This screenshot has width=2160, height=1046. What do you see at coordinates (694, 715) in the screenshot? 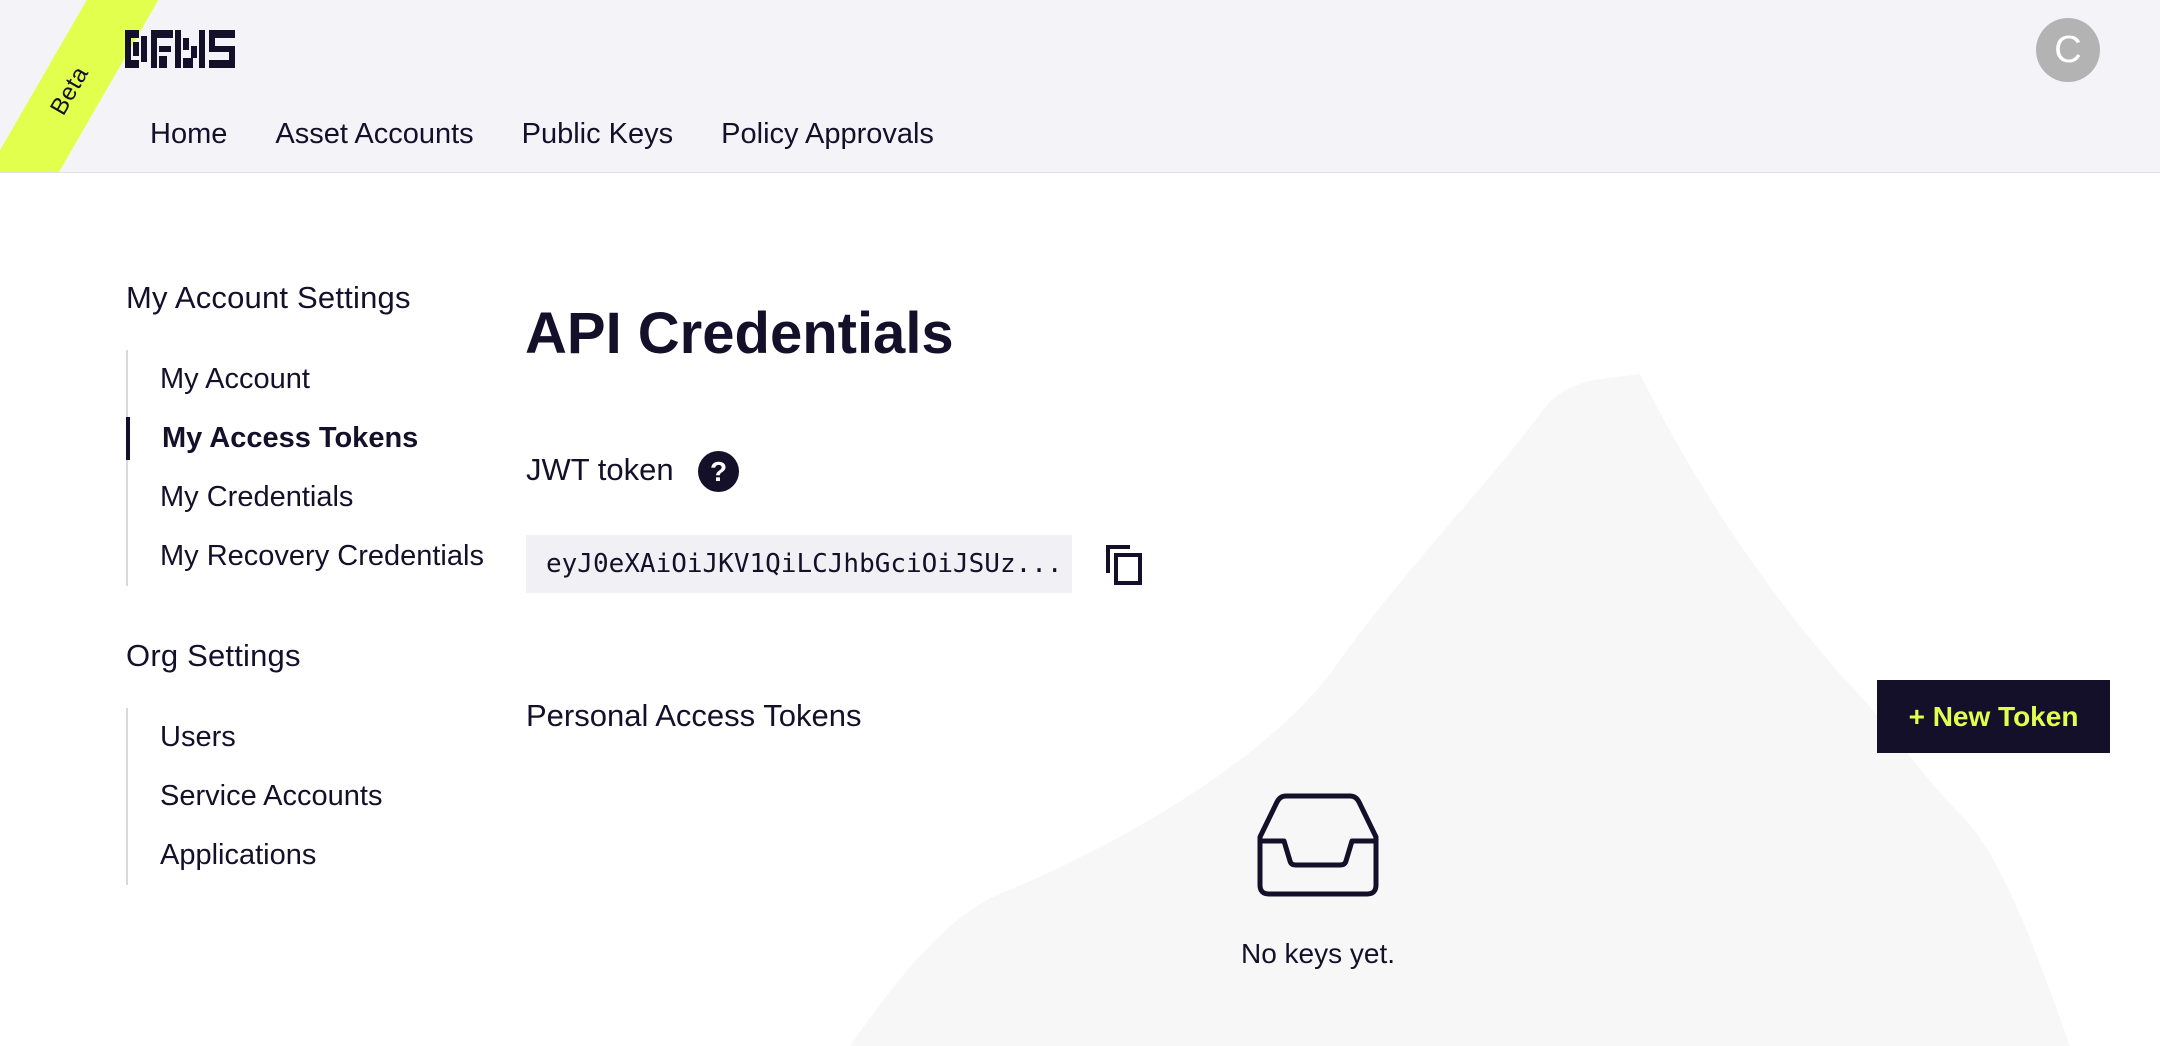
I see `personal-access-tokens-heading: Personal Access Tokens` at bounding box center [694, 715].